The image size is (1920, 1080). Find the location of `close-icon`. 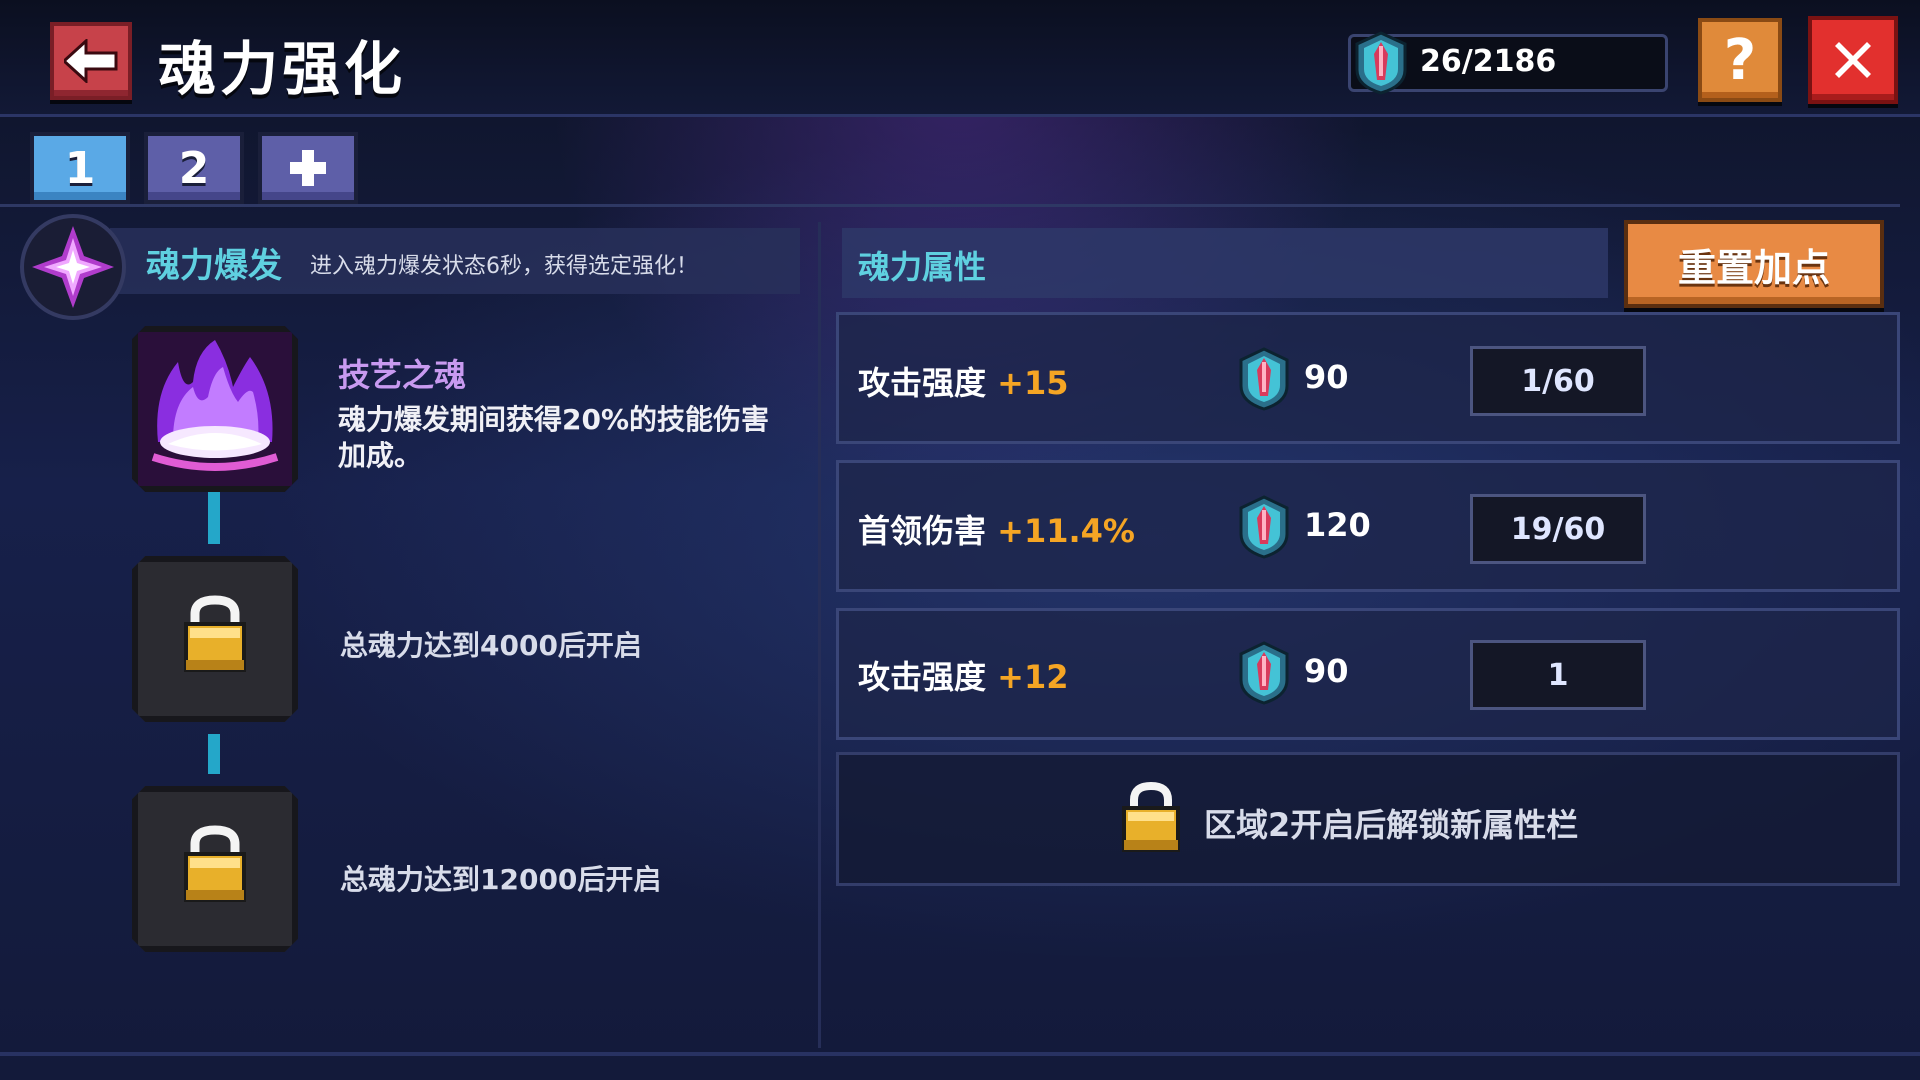

close-icon is located at coordinates (1853, 60).